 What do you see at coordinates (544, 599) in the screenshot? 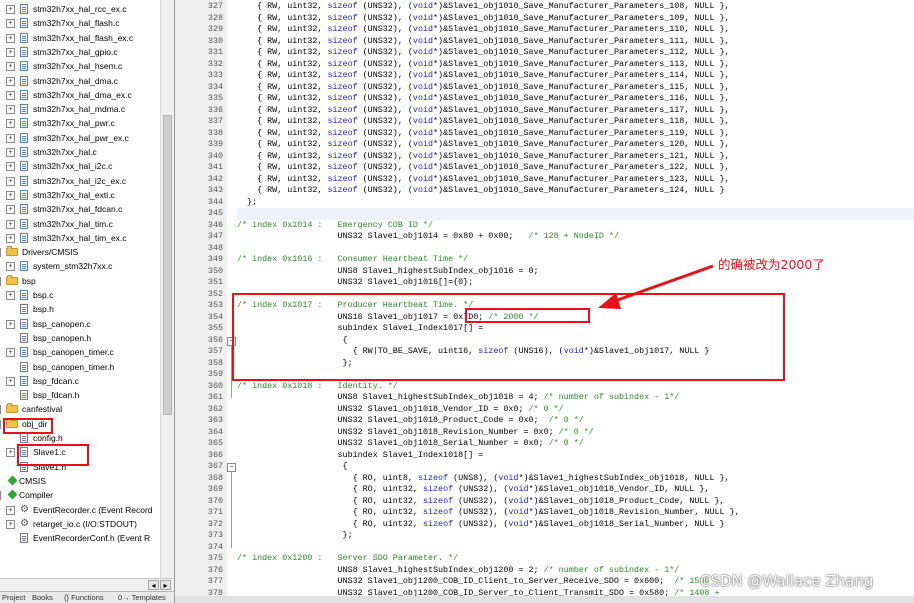
I see `editor-horizontal-scrollbar` at bounding box center [544, 599].